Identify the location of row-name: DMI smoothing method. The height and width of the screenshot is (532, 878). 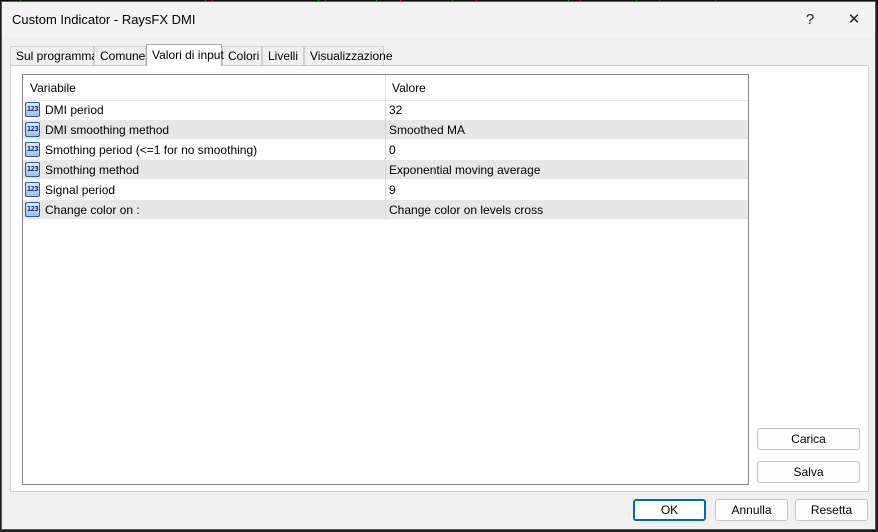
(107, 130).